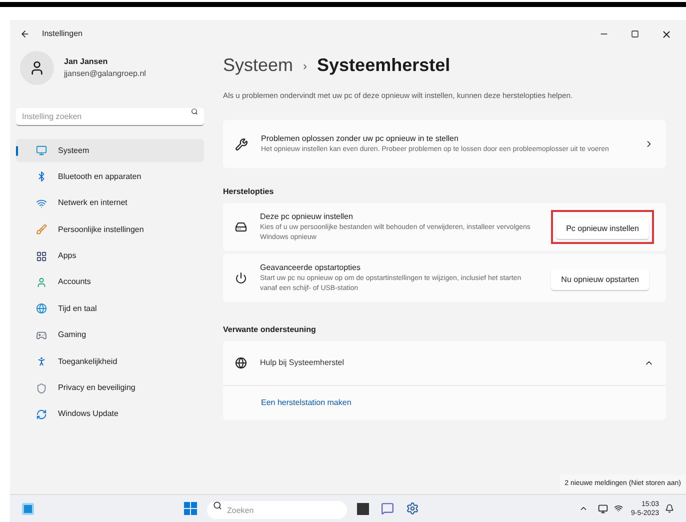 This screenshot has height=522, width=686. Describe the element at coordinates (41, 335) in the screenshot. I see `gamepad-icon` at that location.